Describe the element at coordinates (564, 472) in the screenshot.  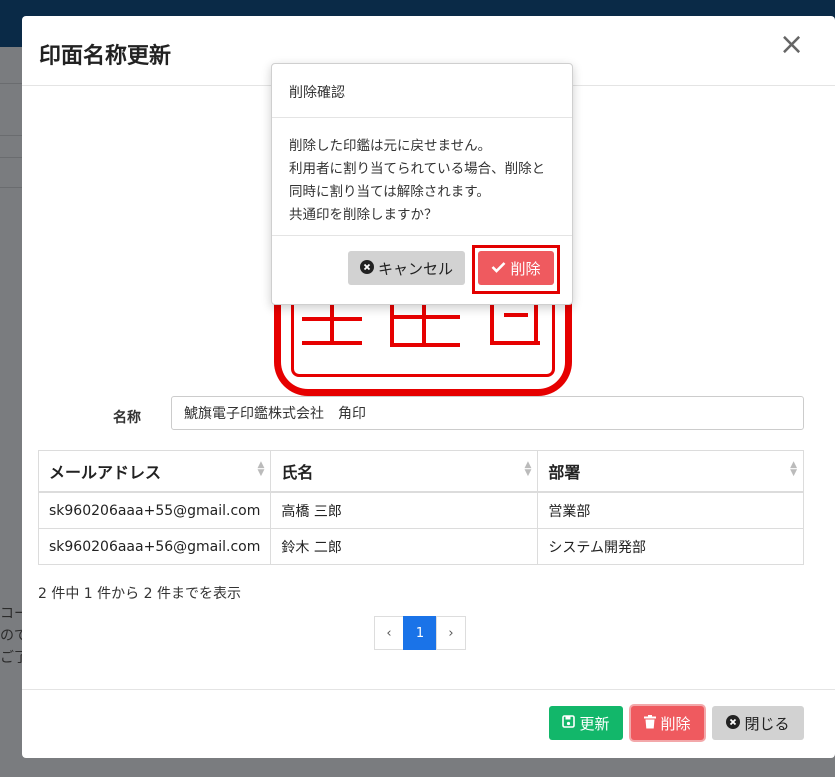
I see `column-header-label: 部署` at that location.